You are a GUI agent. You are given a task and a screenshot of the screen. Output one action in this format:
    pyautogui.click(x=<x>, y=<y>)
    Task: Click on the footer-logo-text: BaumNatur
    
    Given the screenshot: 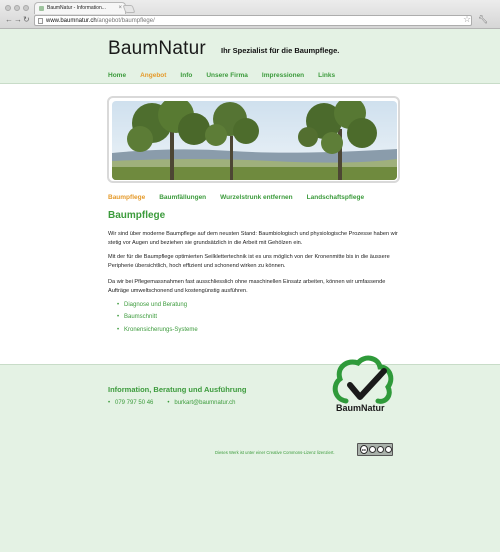 What is the action you would take?
    pyautogui.click(x=360, y=408)
    